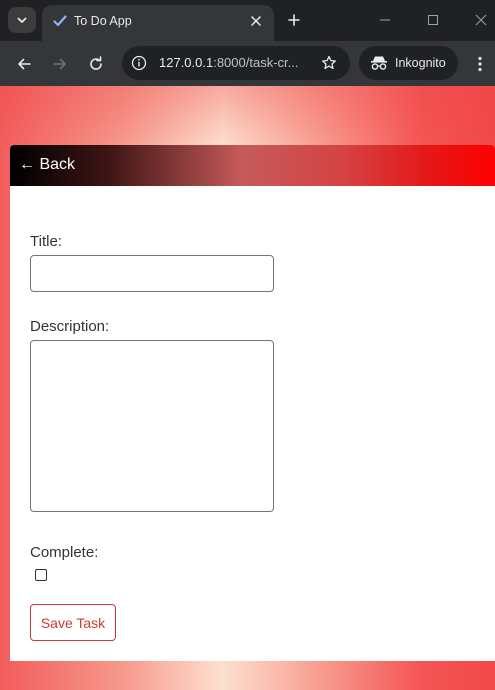  I want to click on minimize-button, so click(385, 20).